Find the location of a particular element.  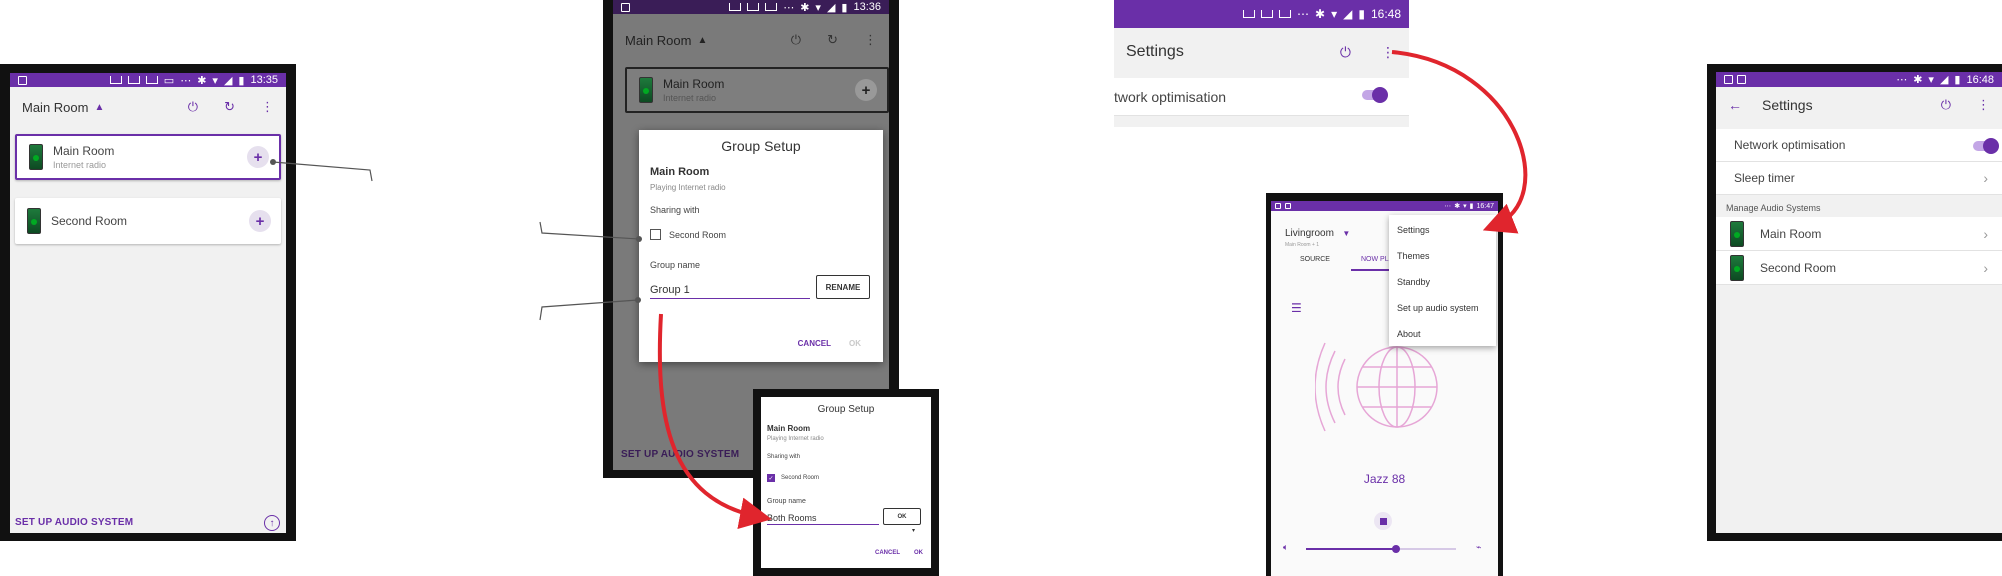

dialog-room-status: Playing Internet radio is located at coordinates (688, 187).